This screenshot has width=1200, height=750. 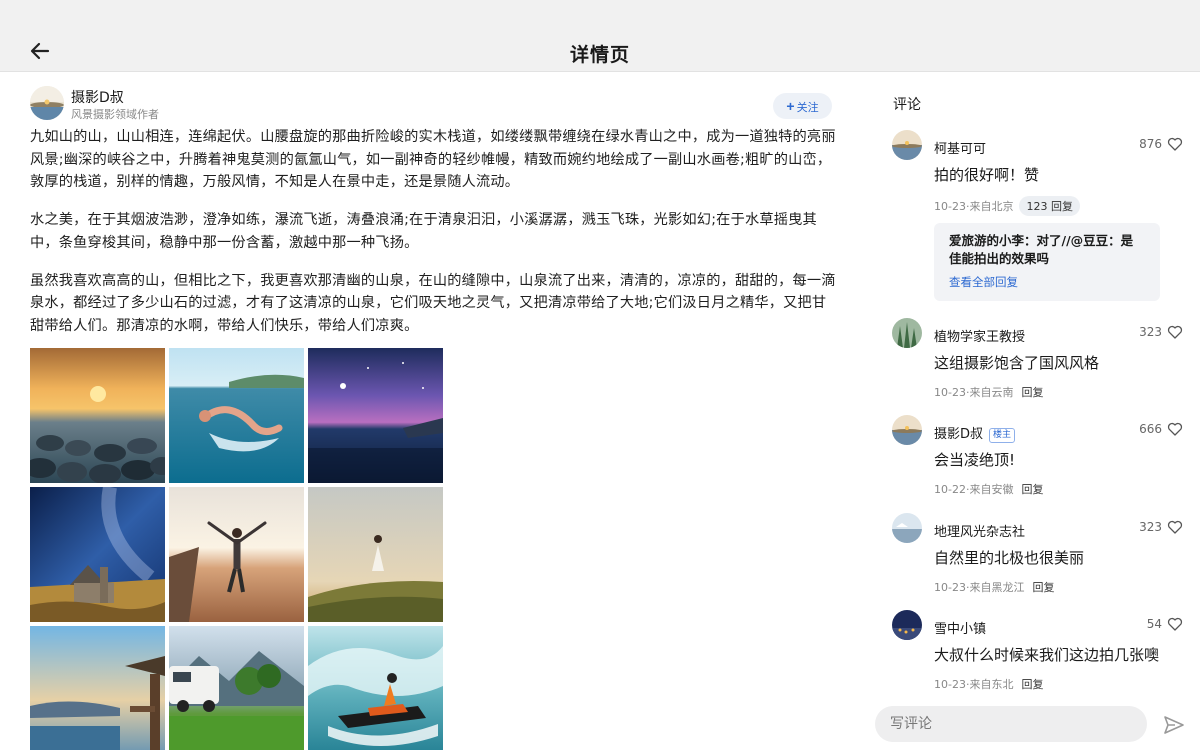 I want to click on comment-username-text: 摄影D叔, so click(x=958, y=434).